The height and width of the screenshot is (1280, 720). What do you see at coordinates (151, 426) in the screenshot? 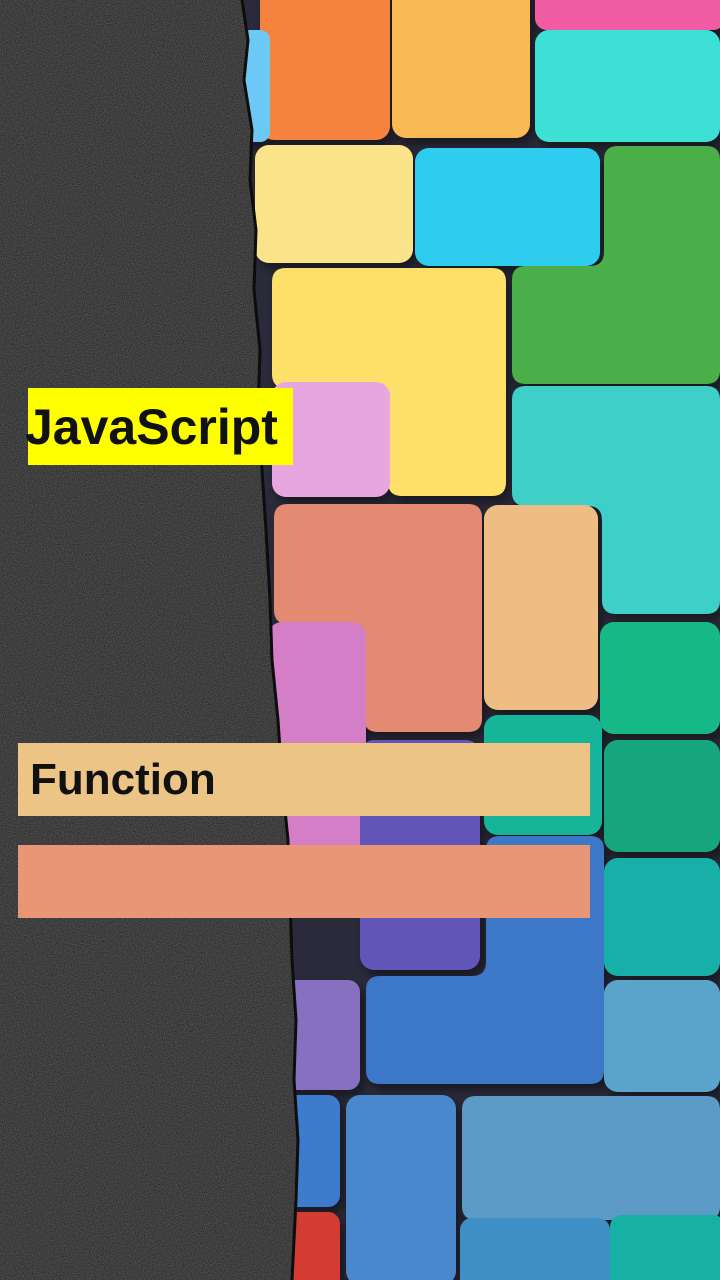
I see `title-text: JavaScript` at bounding box center [151, 426].